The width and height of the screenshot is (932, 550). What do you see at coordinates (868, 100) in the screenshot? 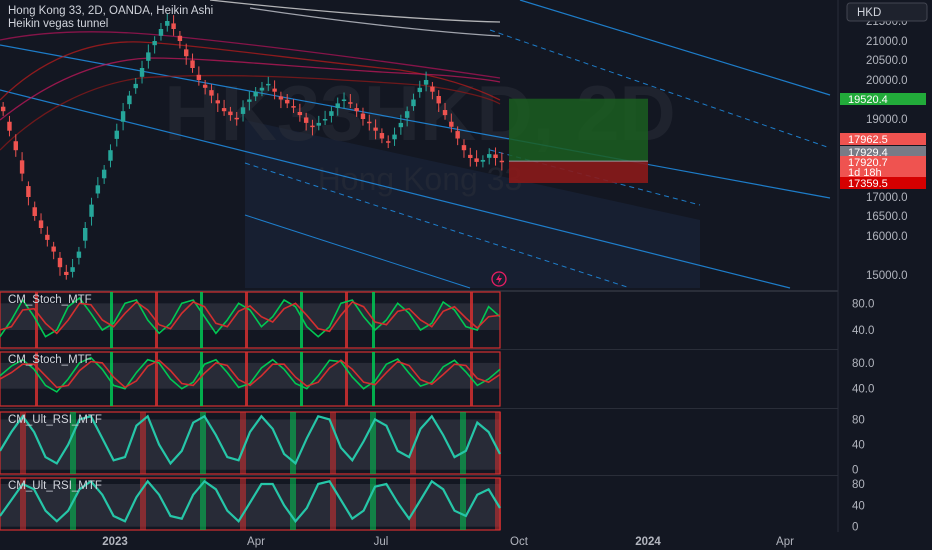
I see `price-label: 19520.4` at bounding box center [868, 100].